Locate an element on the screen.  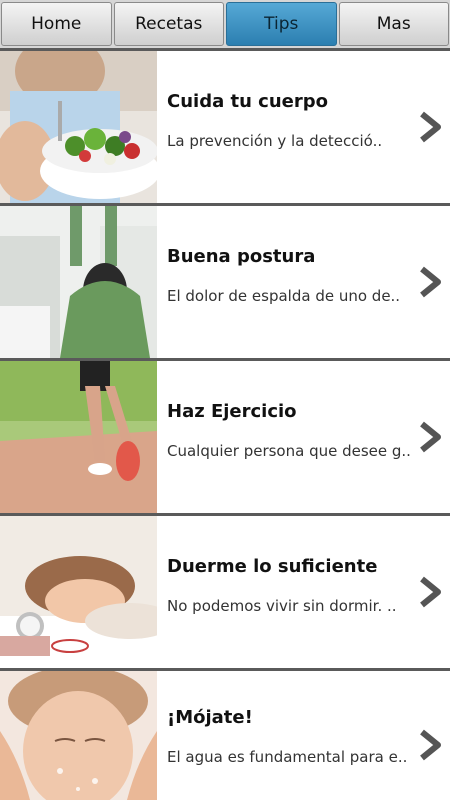
item-description: Cualquier persona que desee g.. is located at coordinates (288, 451).